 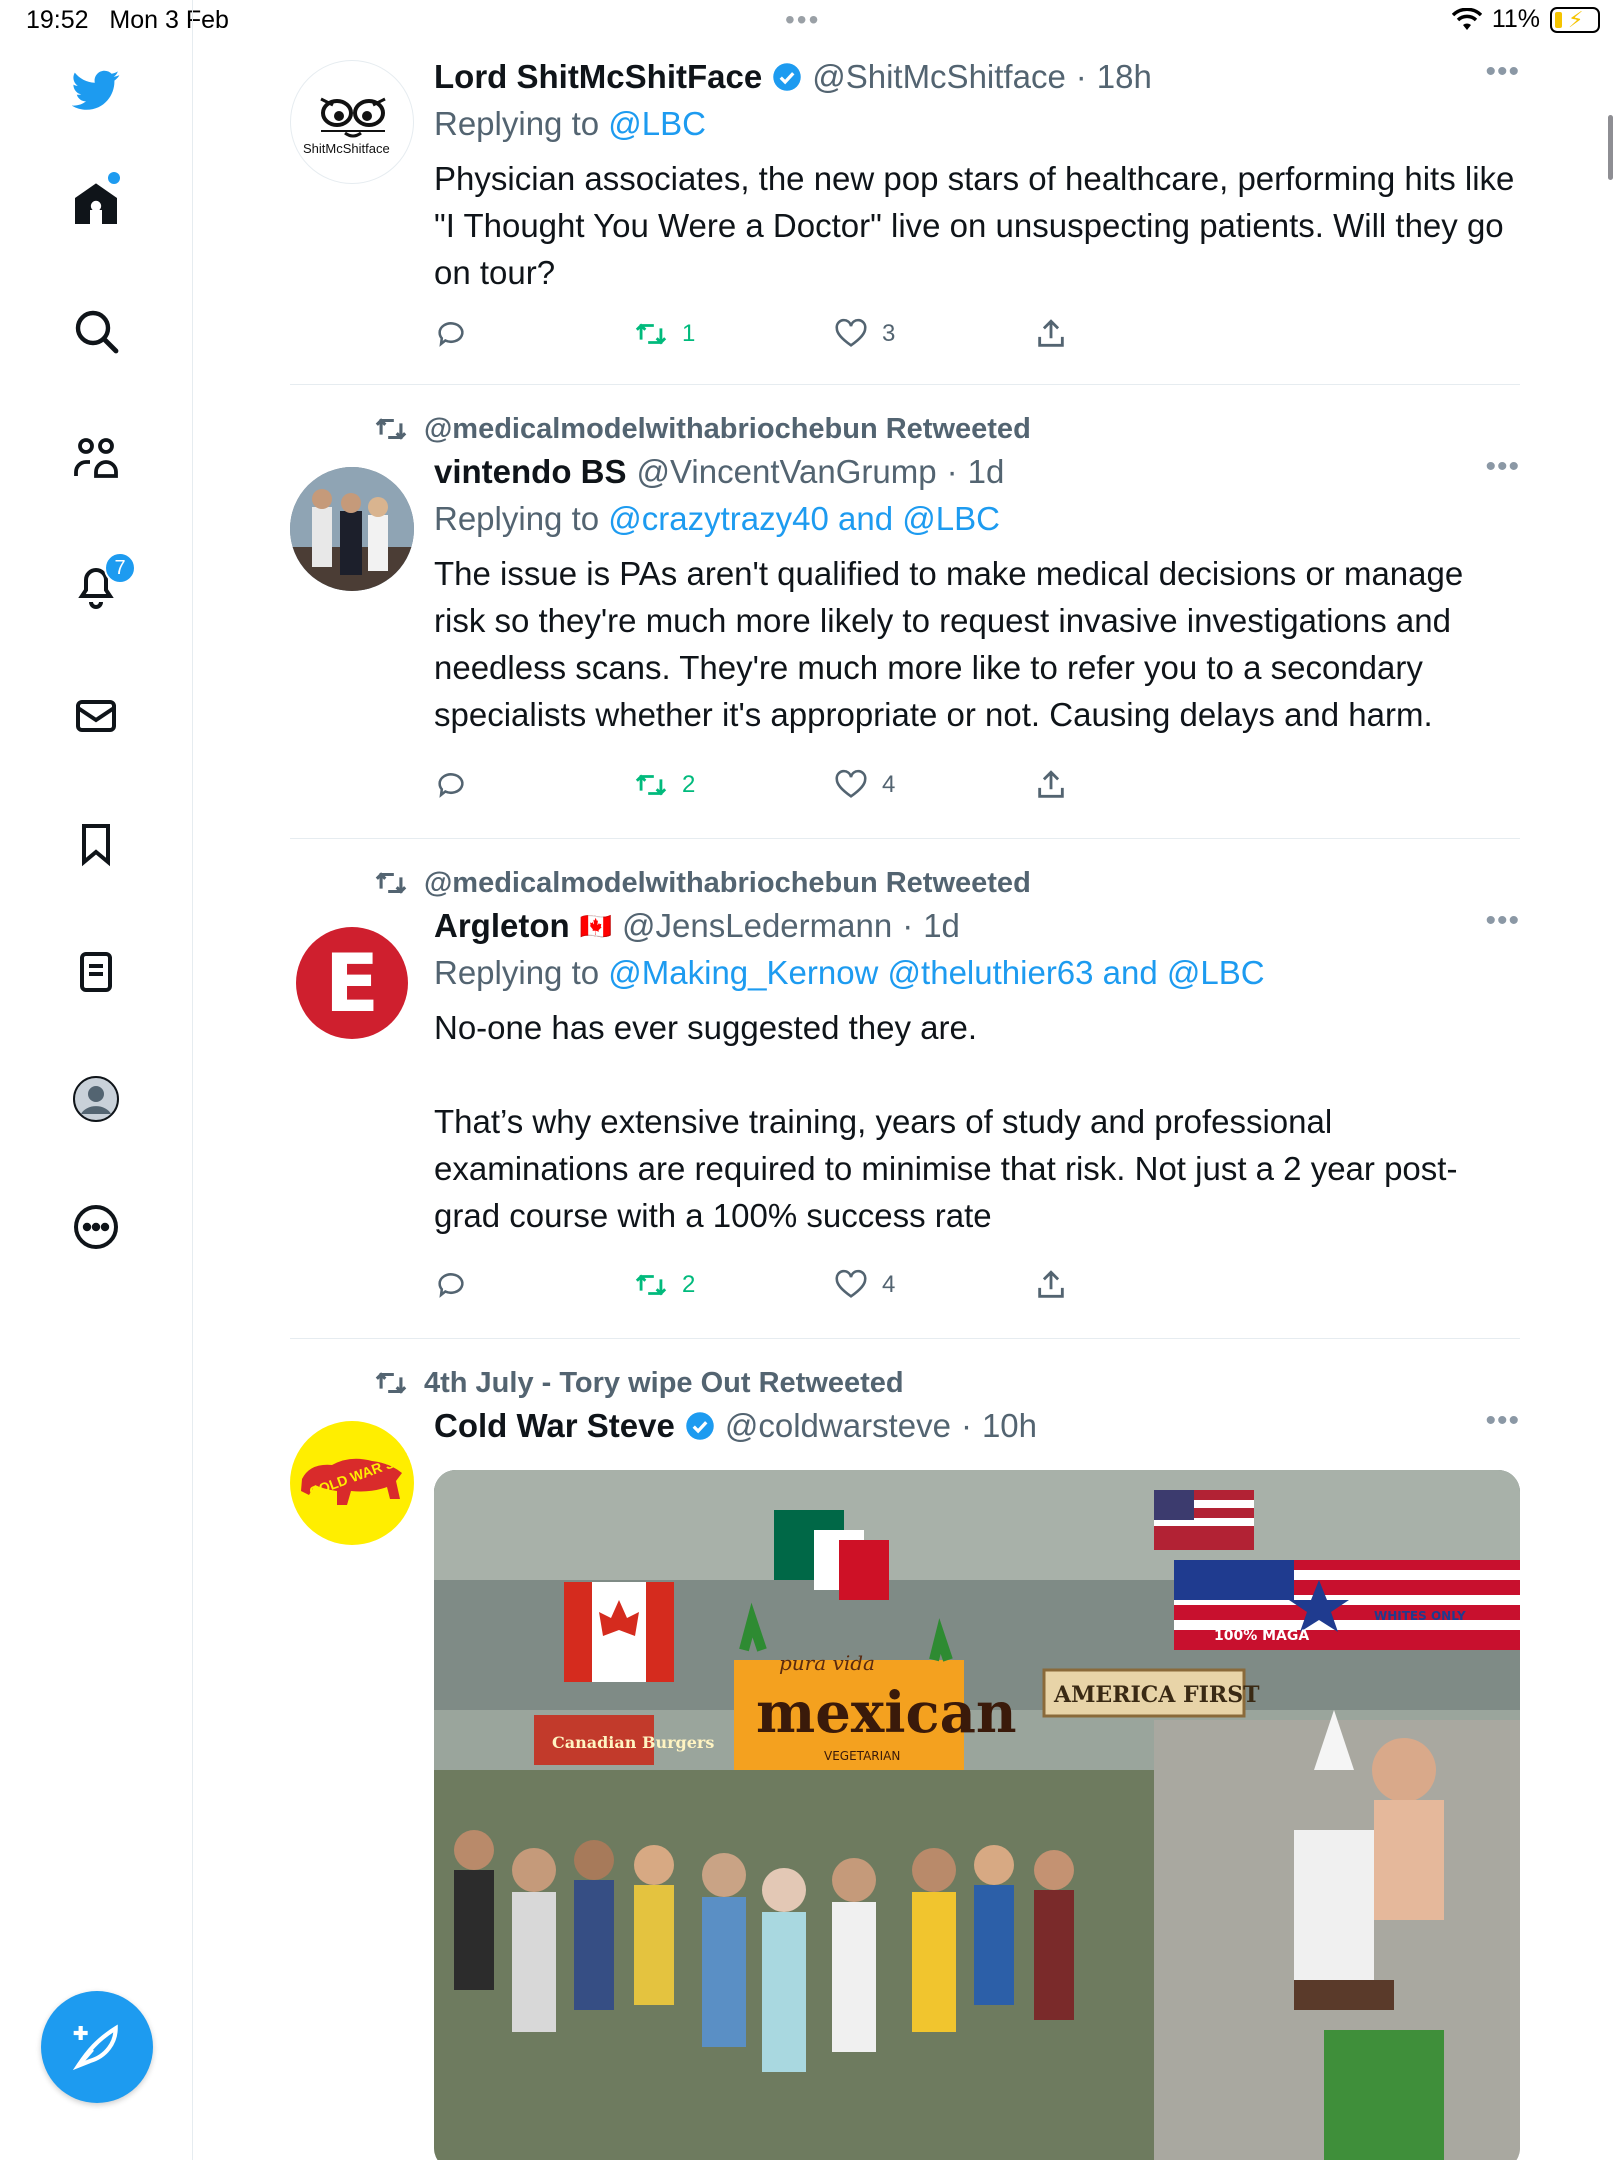 What do you see at coordinates (889, 333) in the screenshot?
I see `like-count: 3` at bounding box center [889, 333].